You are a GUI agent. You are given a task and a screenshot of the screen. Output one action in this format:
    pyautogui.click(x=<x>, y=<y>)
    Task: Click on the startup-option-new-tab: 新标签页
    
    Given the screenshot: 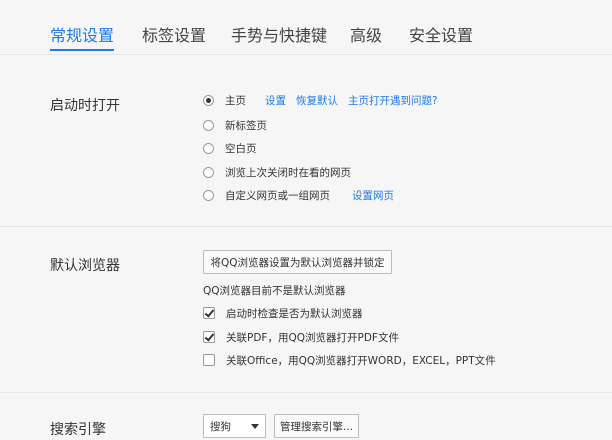 What is the action you would take?
    pyautogui.click(x=235, y=125)
    